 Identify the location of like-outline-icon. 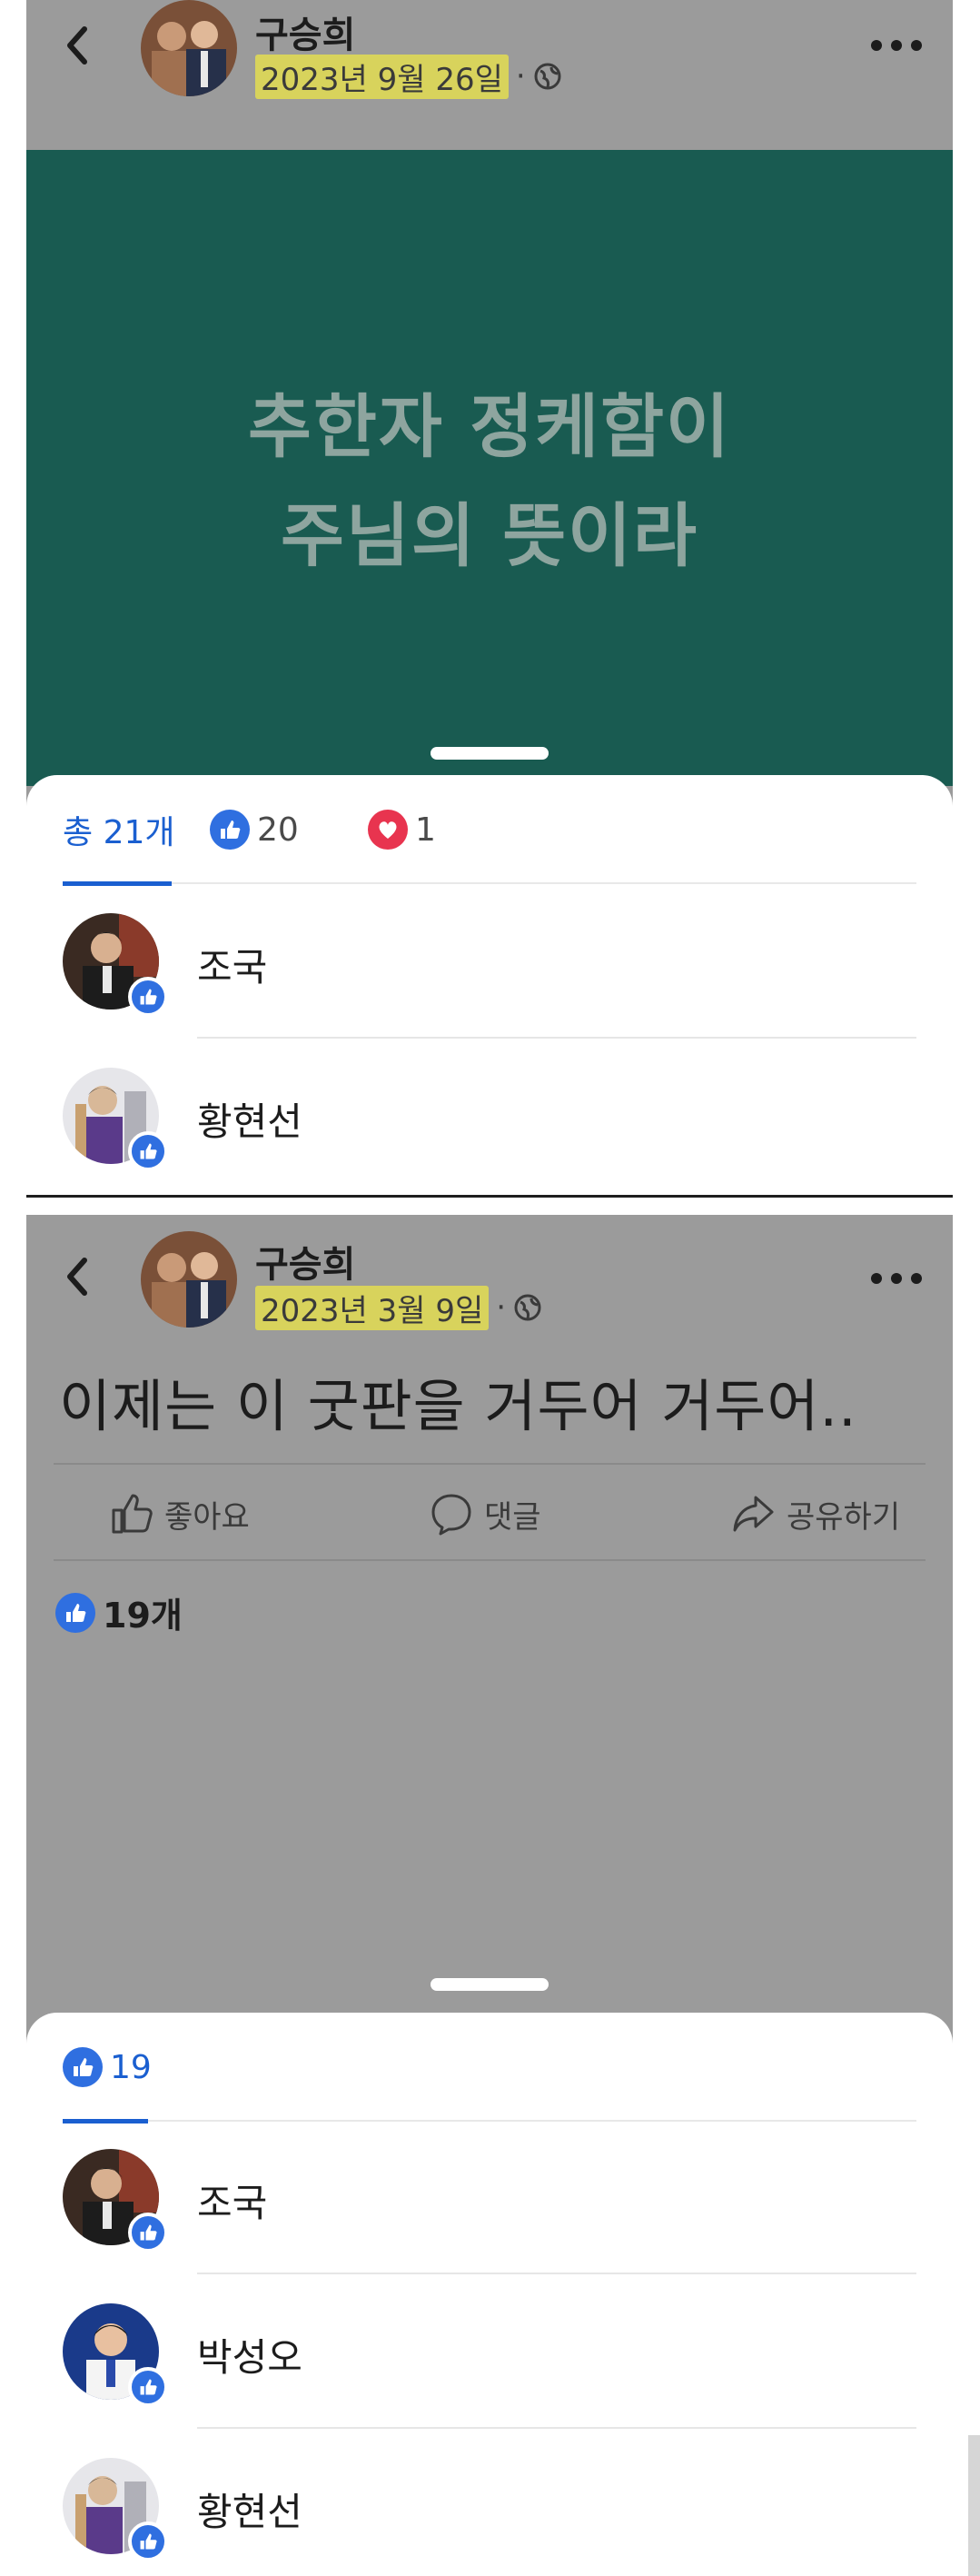
(132, 1514).